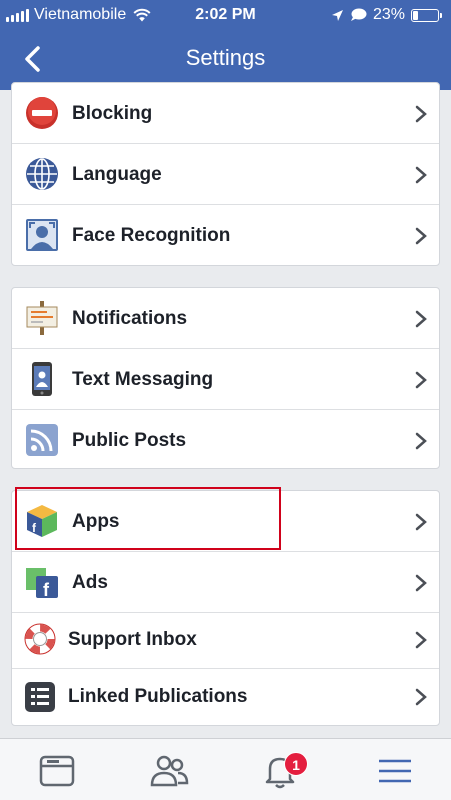  What do you see at coordinates (40, 697) in the screenshot?
I see `publications-icon` at bounding box center [40, 697].